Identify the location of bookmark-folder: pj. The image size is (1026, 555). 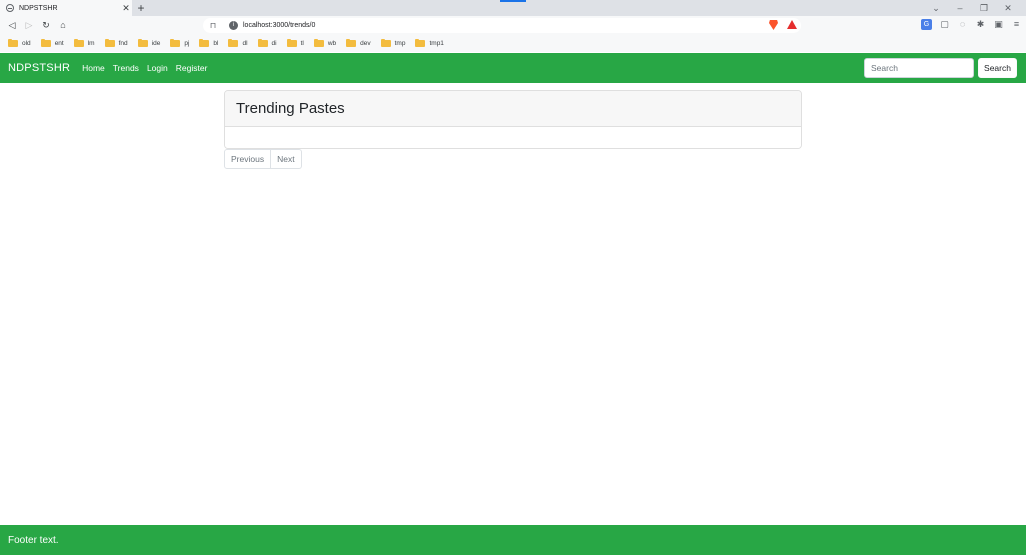
(180, 42).